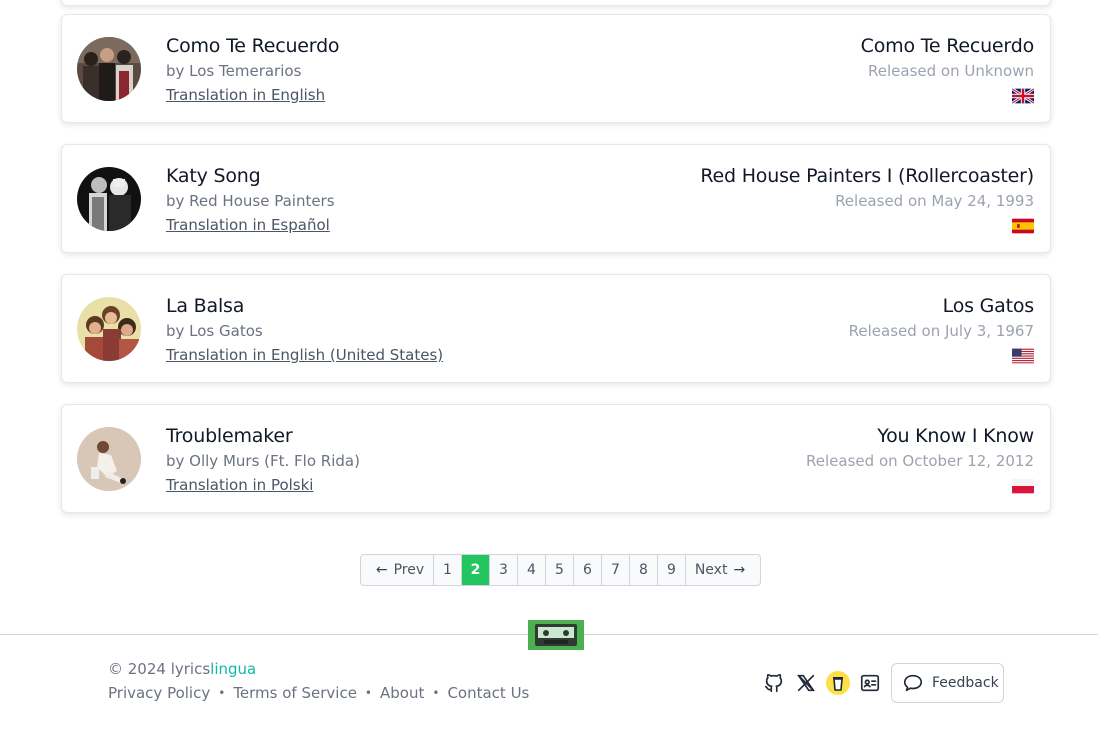 This screenshot has height=729, width=1098. What do you see at coordinates (409, 570) in the screenshot?
I see `prev-label: Prev` at bounding box center [409, 570].